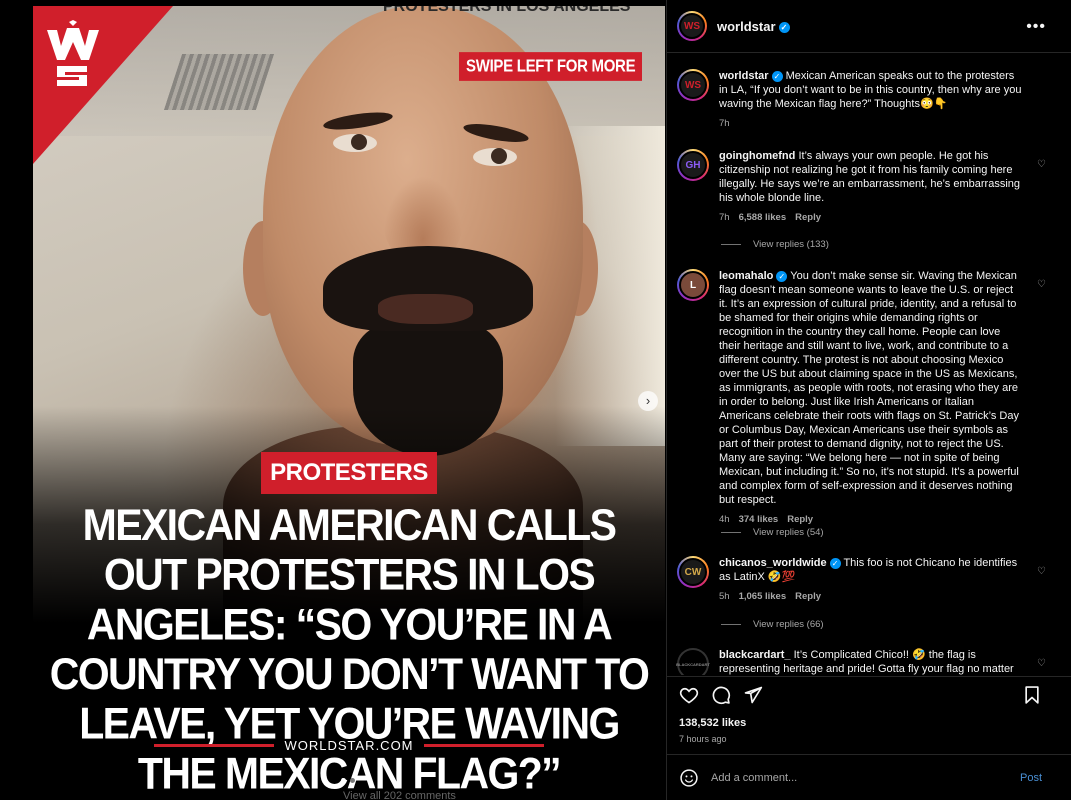  I want to click on view-replies-label: View replies (54), so click(788, 532).